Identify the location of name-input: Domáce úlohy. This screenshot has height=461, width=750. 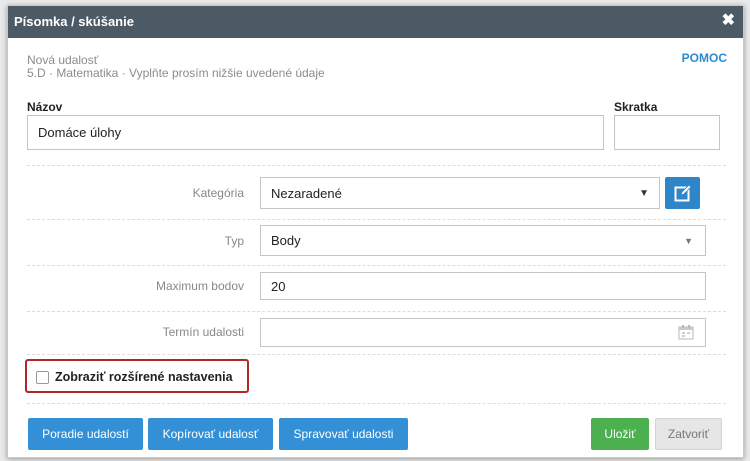
(315, 132).